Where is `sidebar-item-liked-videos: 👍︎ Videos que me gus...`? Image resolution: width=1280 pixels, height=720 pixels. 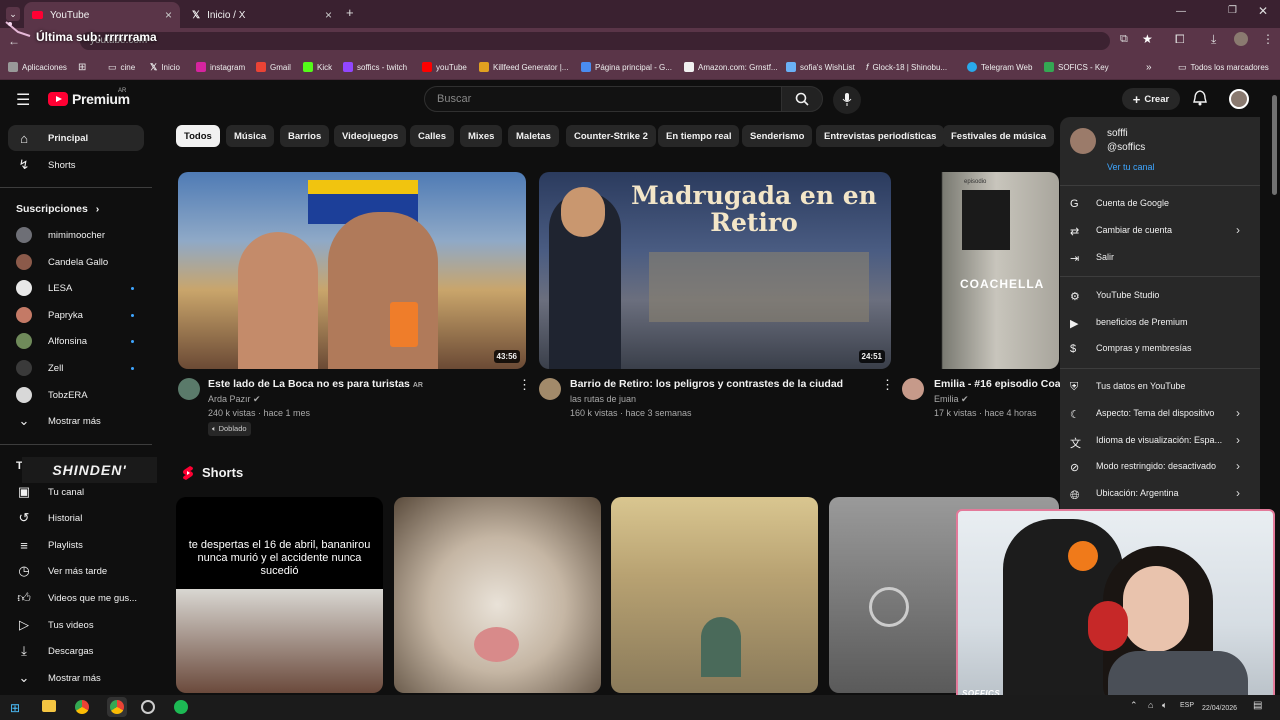 sidebar-item-liked-videos: 👍︎ Videos que me gus... is located at coordinates (76, 598).